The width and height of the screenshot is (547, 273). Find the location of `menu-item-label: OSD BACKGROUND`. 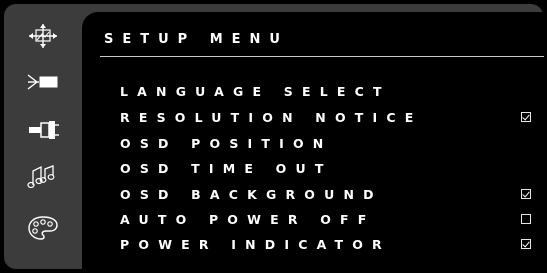

menu-item-label: OSD BACKGROUND is located at coordinates (251, 194).